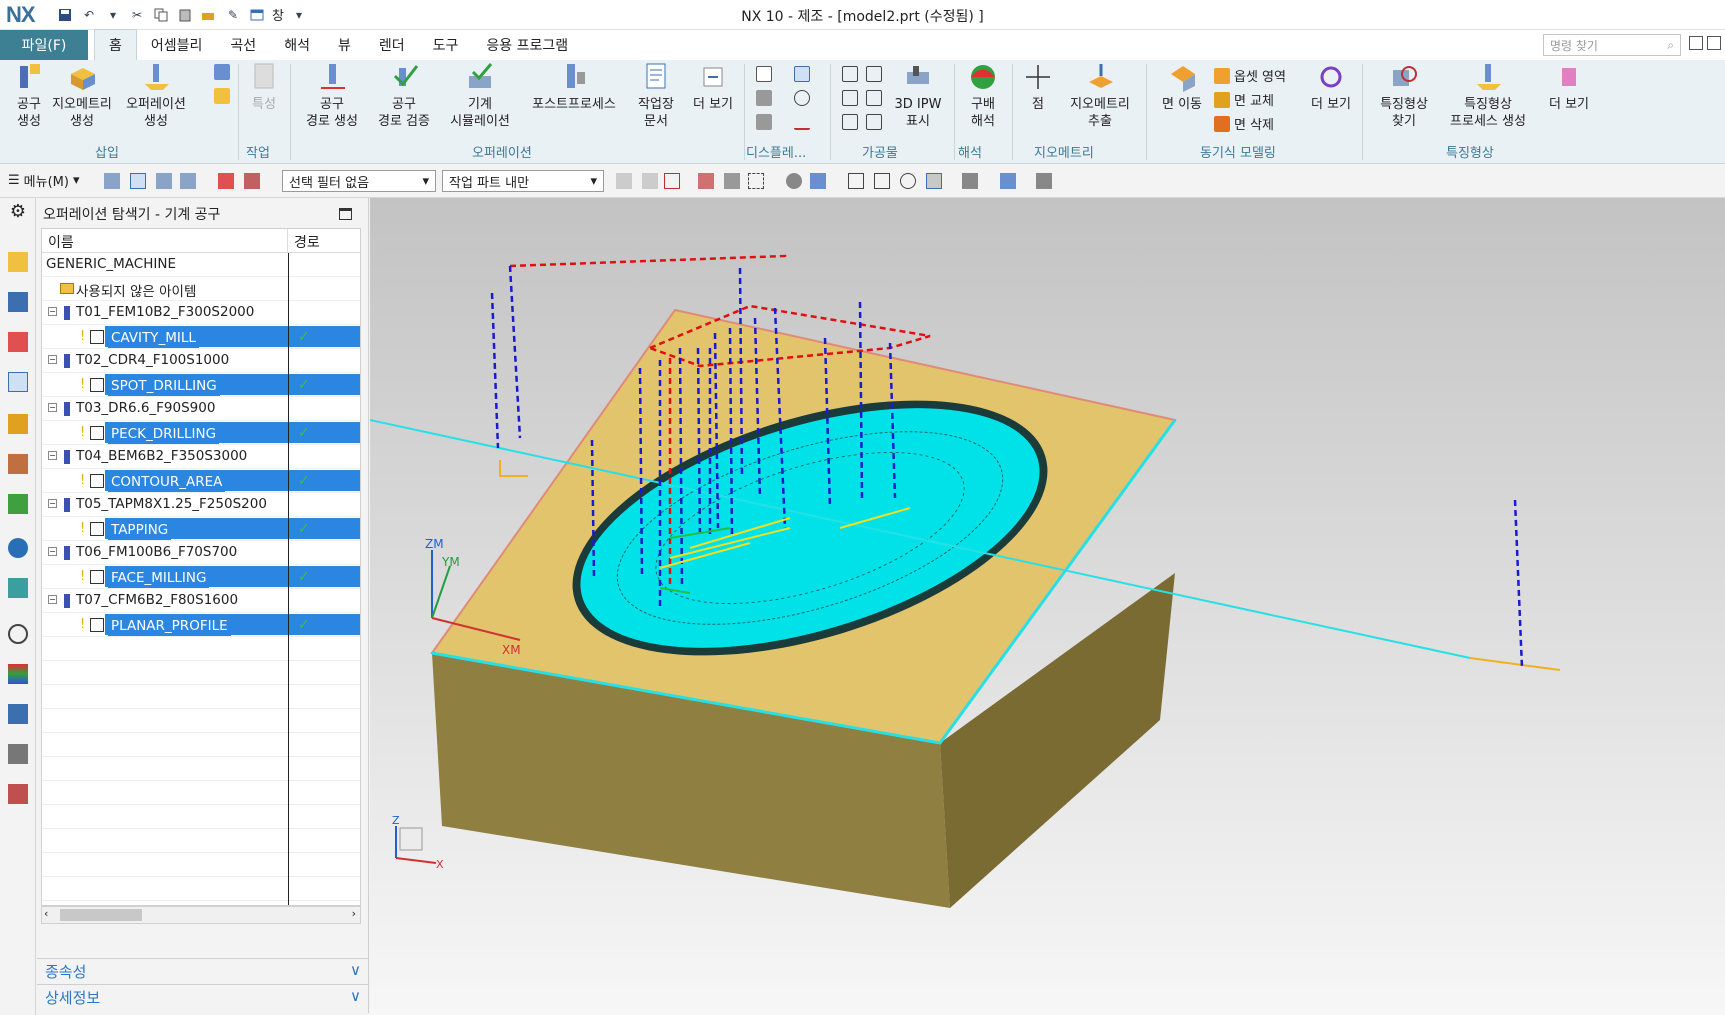  I want to click on maximize-icon, so click(345, 214).